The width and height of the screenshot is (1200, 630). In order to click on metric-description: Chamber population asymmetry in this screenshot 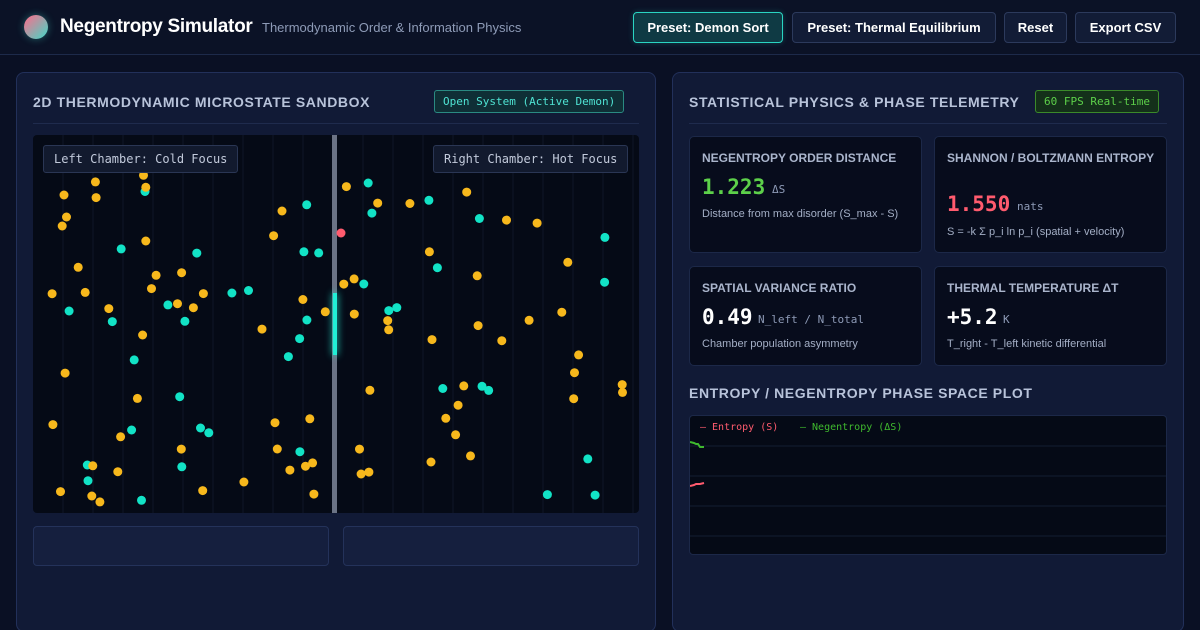, I will do `click(780, 344)`.